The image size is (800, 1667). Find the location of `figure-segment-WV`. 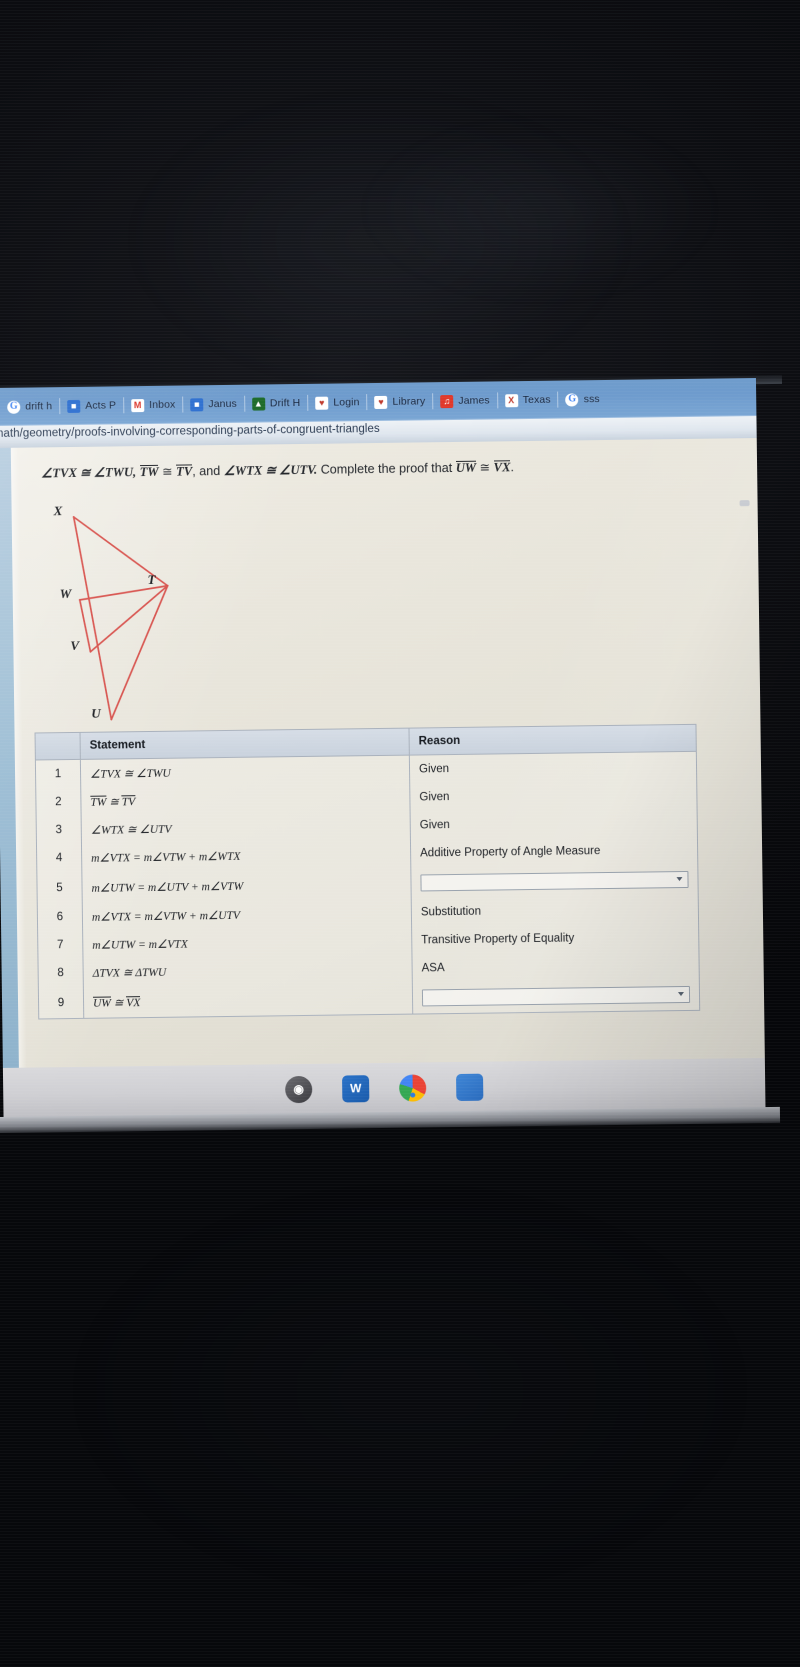

figure-segment-WV is located at coordinates (85, 626).